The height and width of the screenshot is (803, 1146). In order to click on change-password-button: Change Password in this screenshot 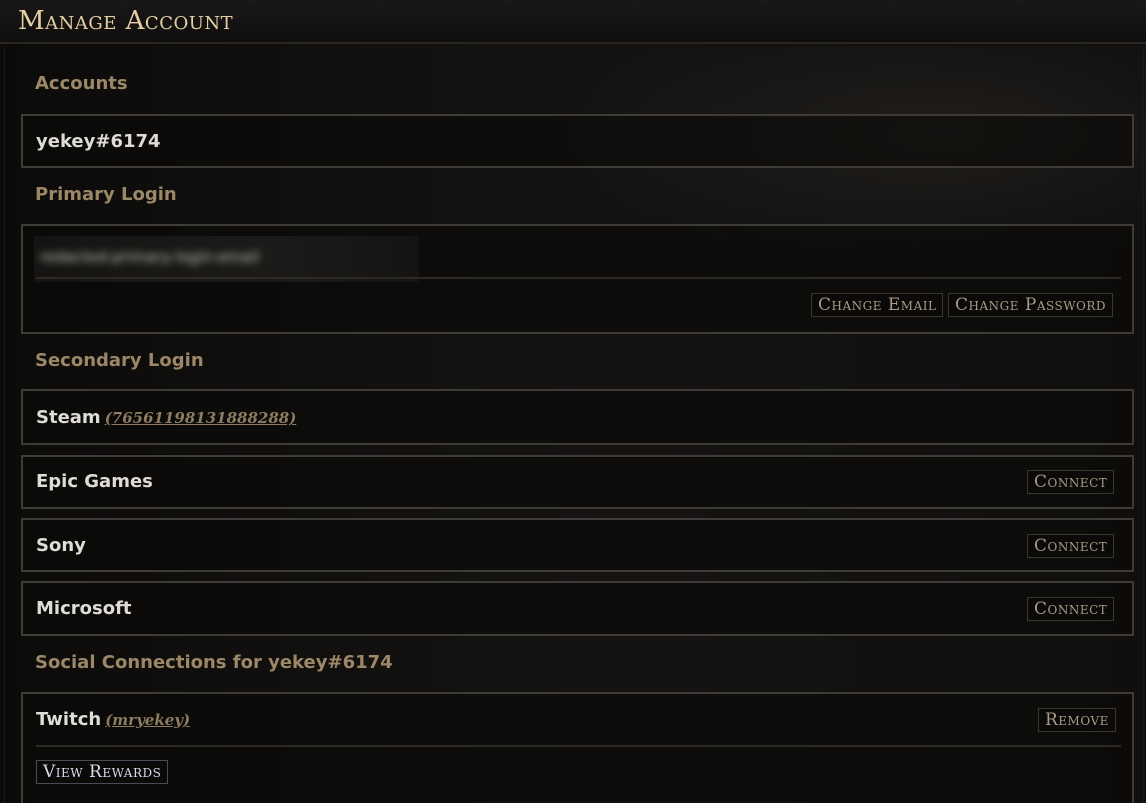, I will do `click(1031, 305)`.